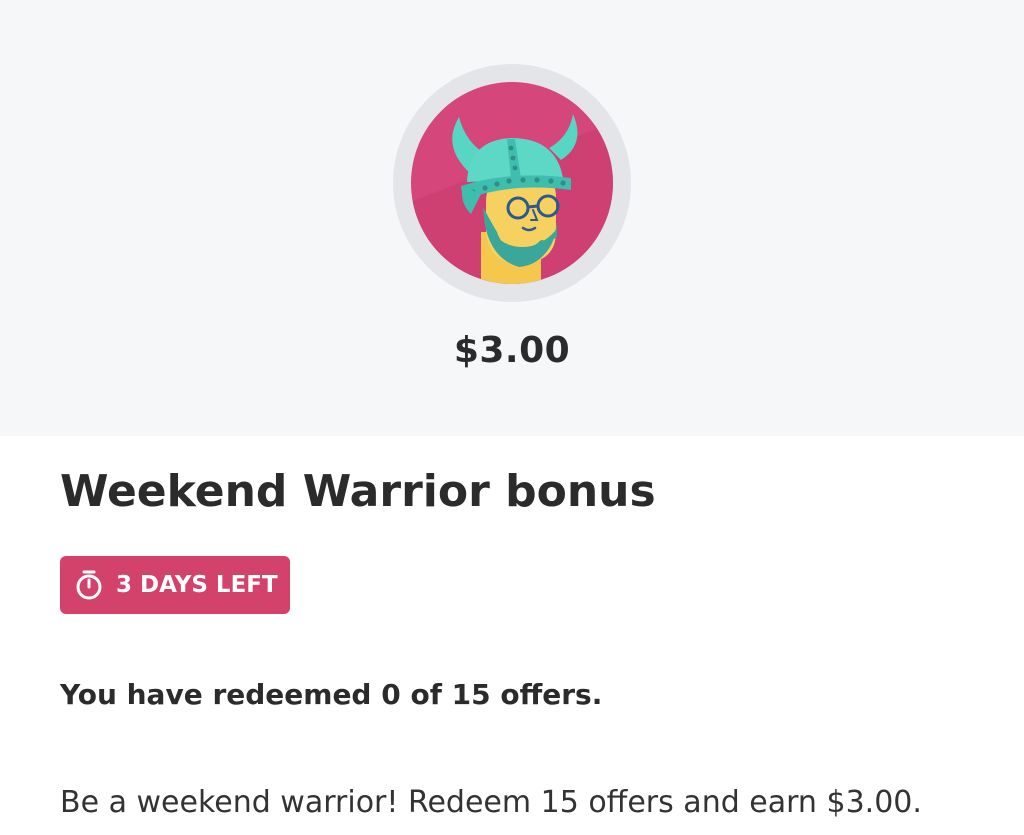 This screenshot has height=835, width=1024. What do you see at coordinates (512, 350) in the screenshot?
I see `bonus-amount: $3.00` at bounding box center [512, 350].